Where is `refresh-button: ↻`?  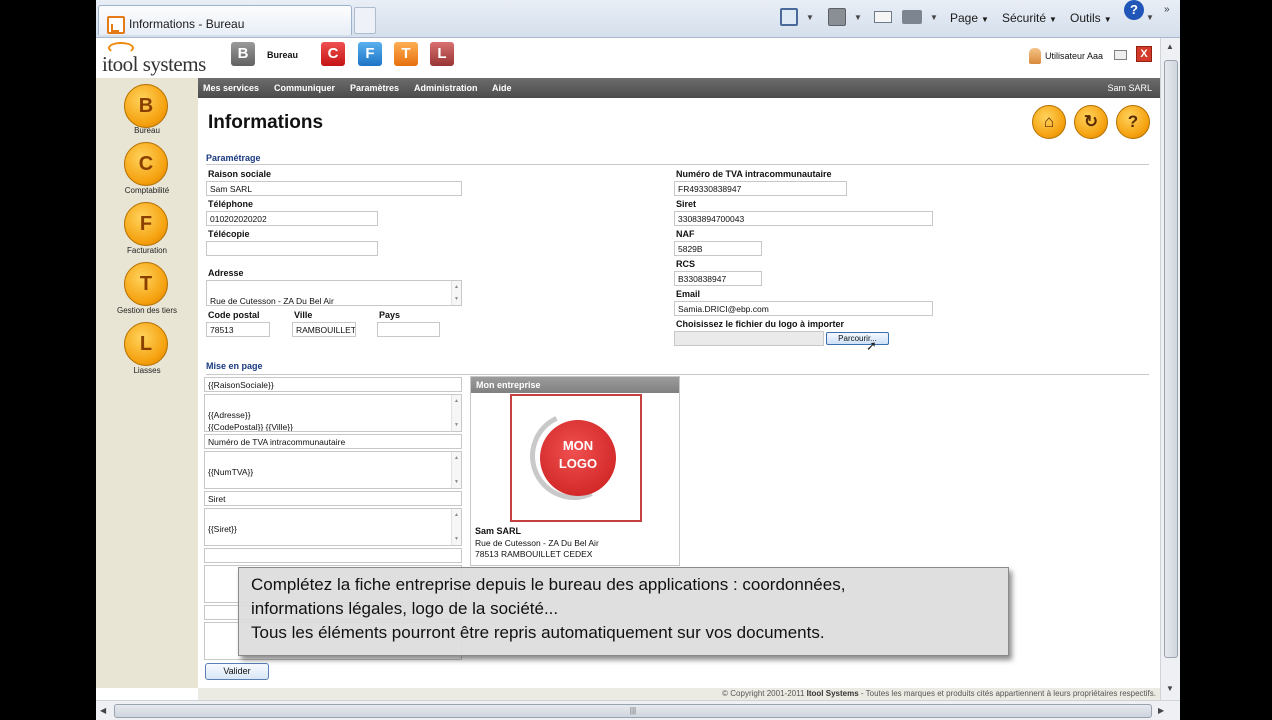
refresh-button: ↻ is located at coordinates (1091, 122).